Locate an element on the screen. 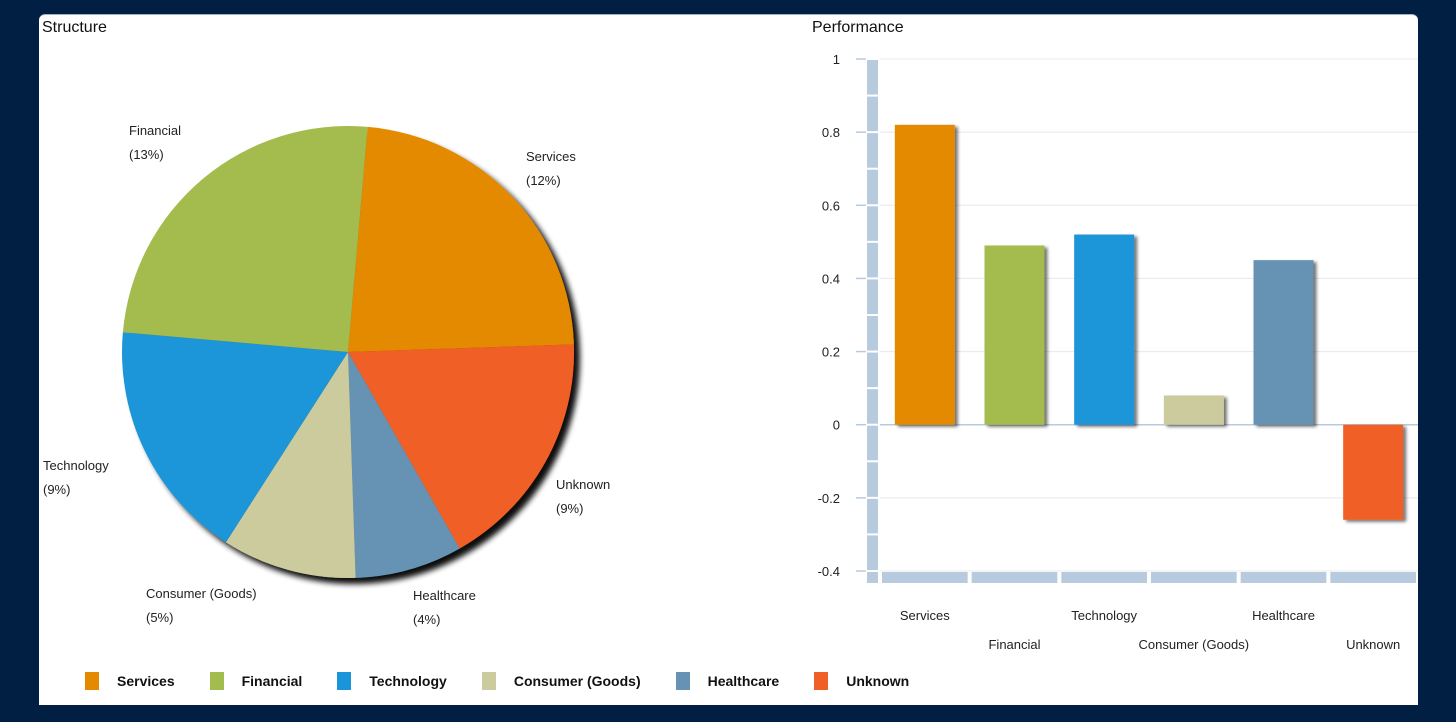 This screenshot has height=722, width=1456. legend-item-healthcare: Healthcare is located at coordinates (727, 681).